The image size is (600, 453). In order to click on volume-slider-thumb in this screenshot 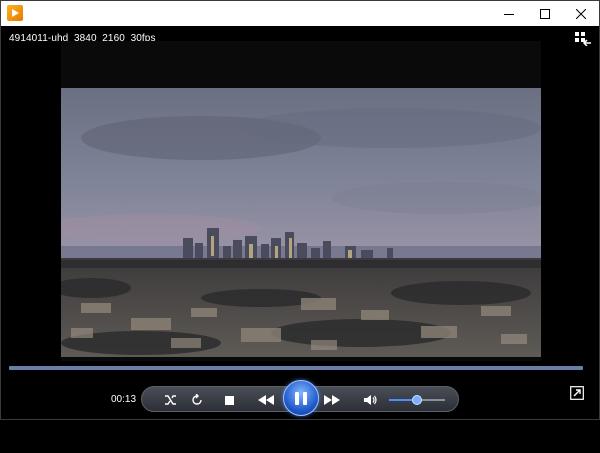, I will do `click(417, 400)`.